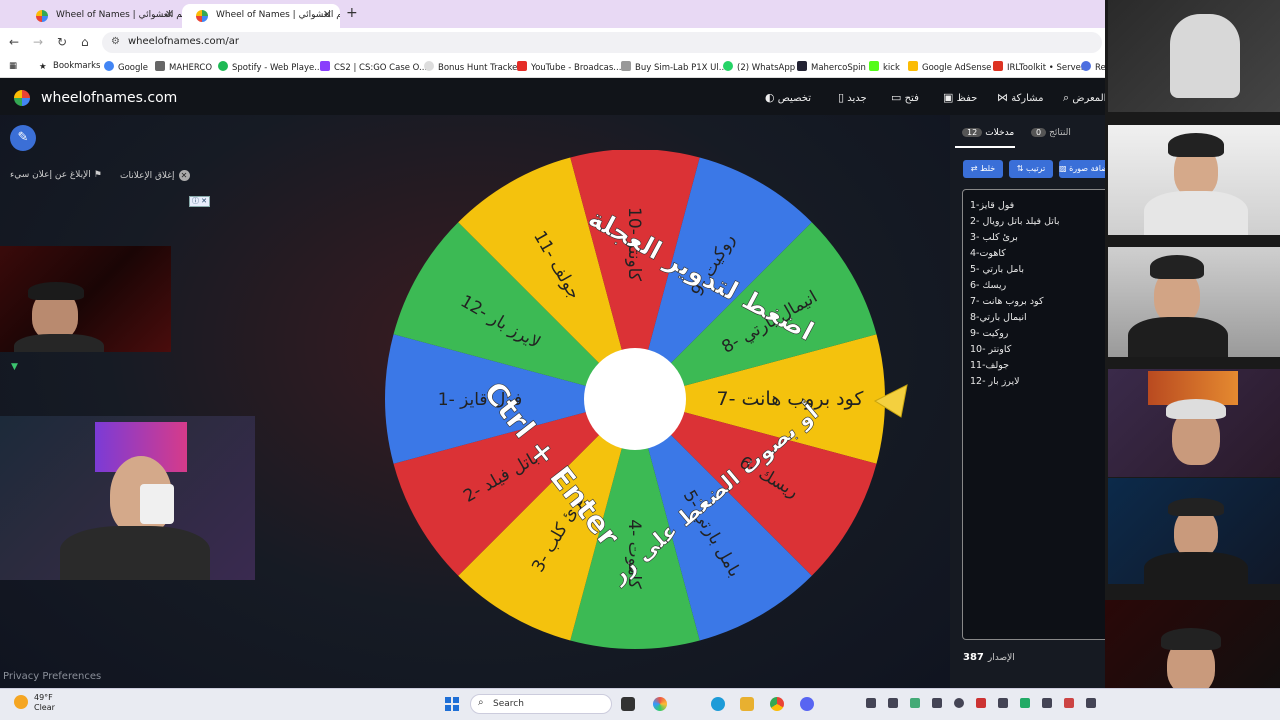 This screenshot has width=1280, height=720. I want to click on chrome-icon, so click(777, 704).